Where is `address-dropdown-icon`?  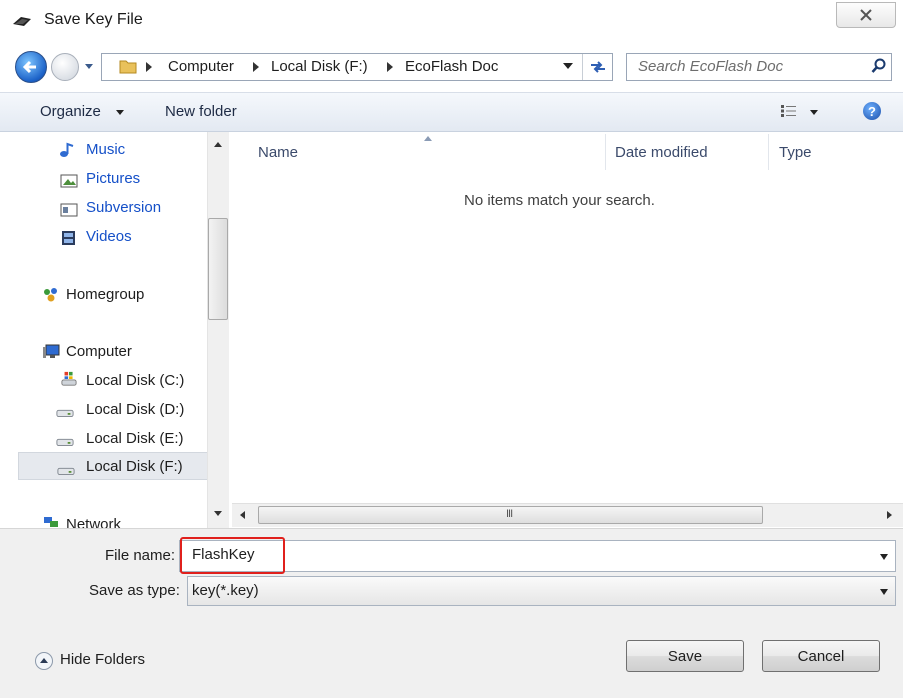
address-dropdown-icon is located at coordinates (568, 66).